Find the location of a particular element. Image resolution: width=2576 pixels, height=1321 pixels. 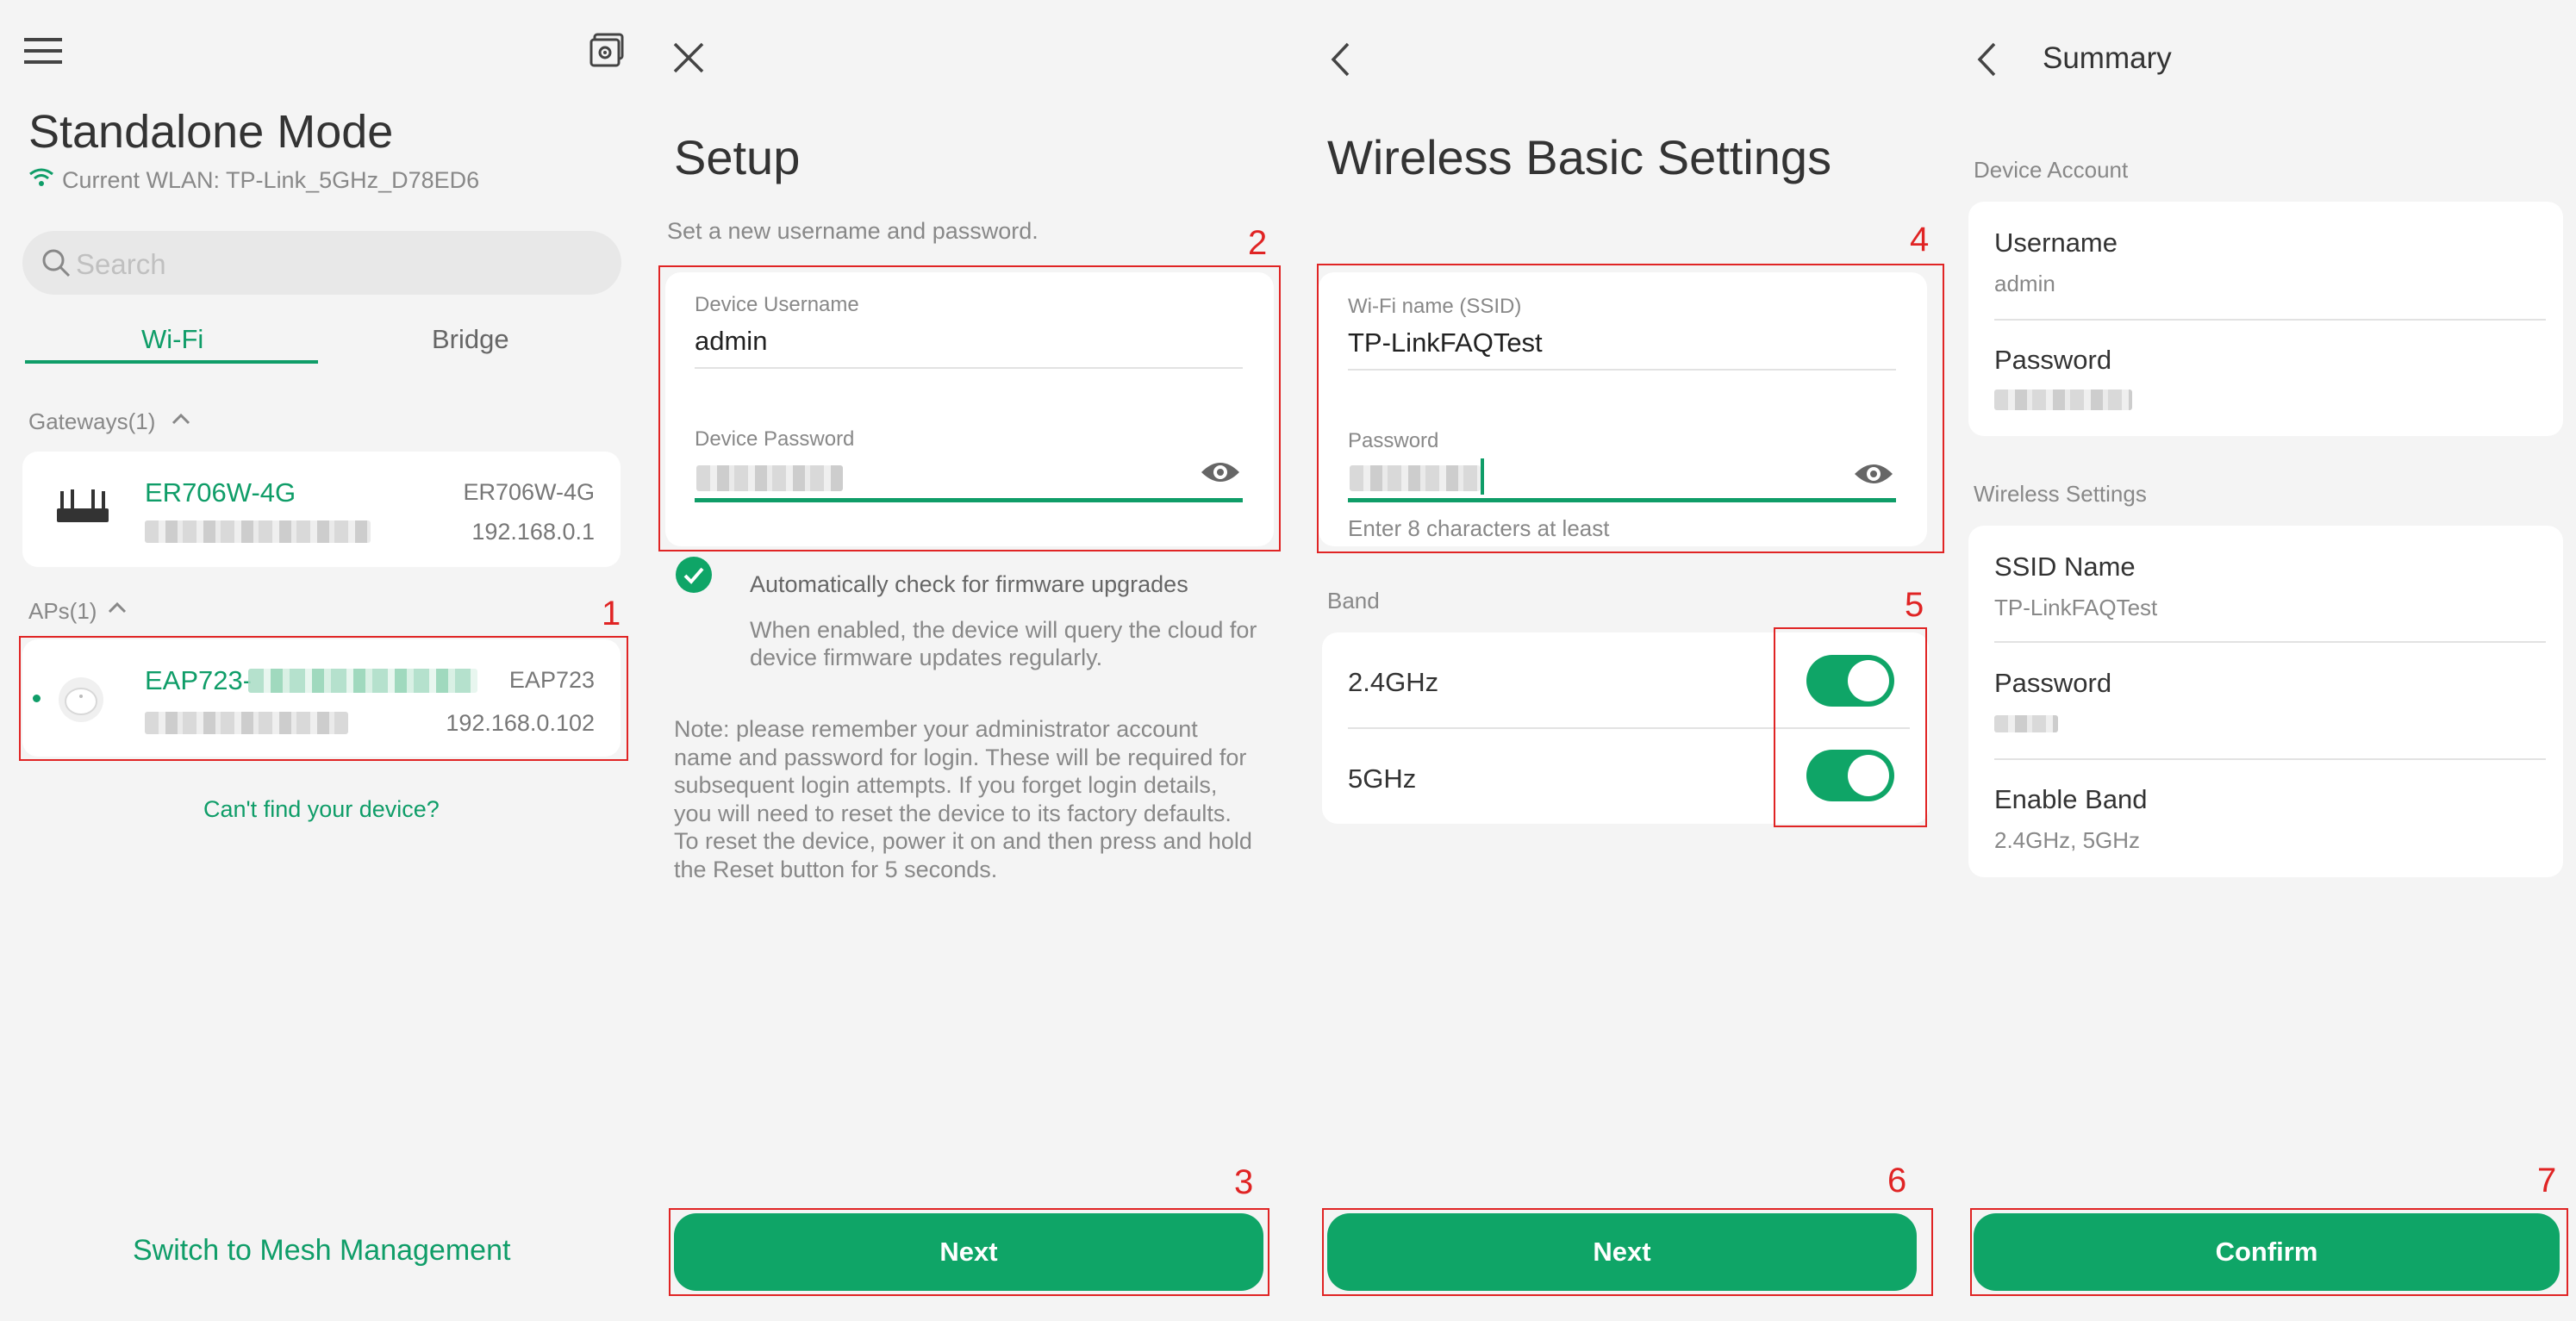

switch-to-mesh-link: Switch to Mesh Management is located at coordinates (321, 1251).